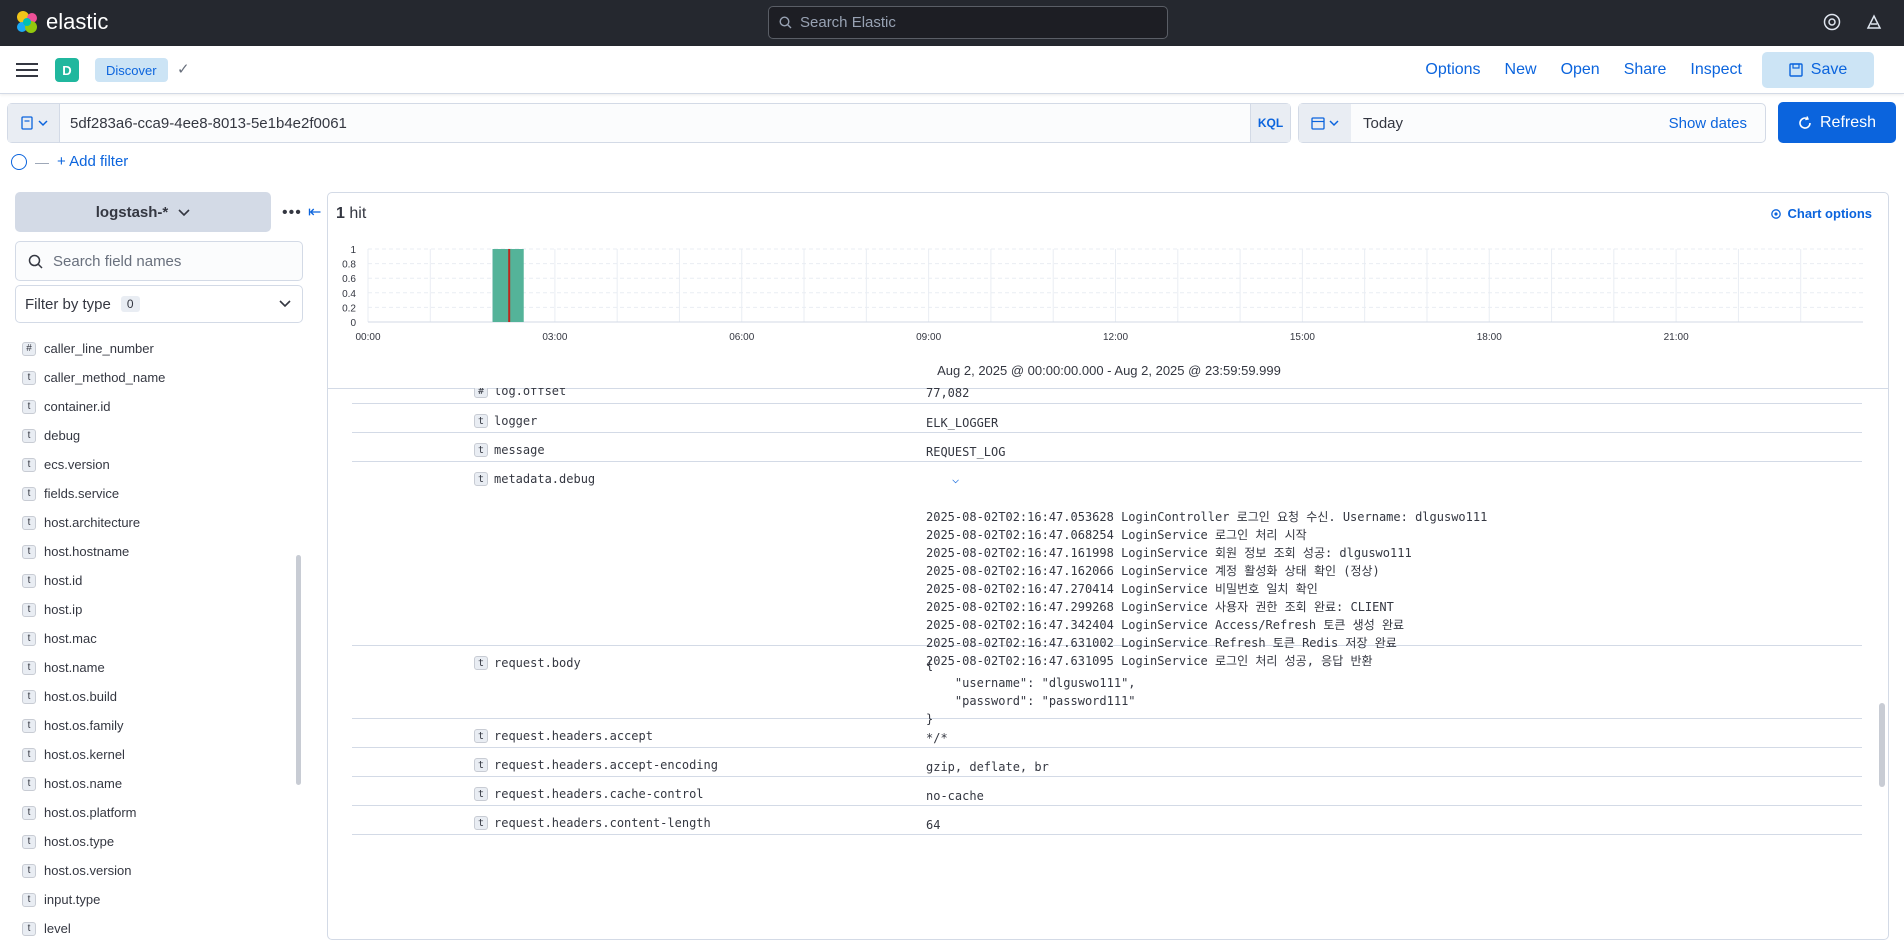  What do you see at coordinates (1302, 337) in the screenshot?
I see `x-tick-label: 15:00` at bounding box center [1302, 337].